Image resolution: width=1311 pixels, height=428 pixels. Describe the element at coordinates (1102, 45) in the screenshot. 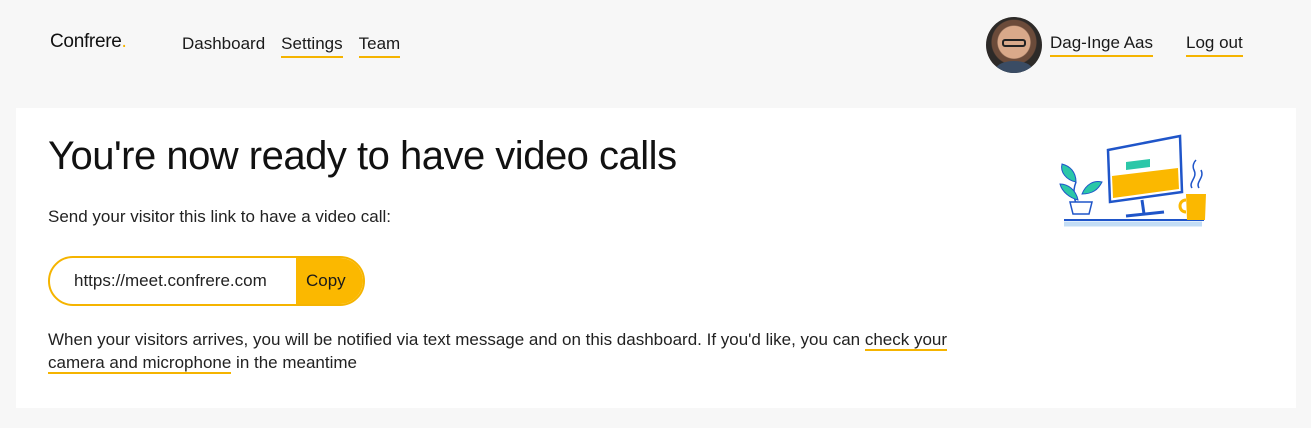

I see `user-name-link: Dag-Inge Aas` at that location.